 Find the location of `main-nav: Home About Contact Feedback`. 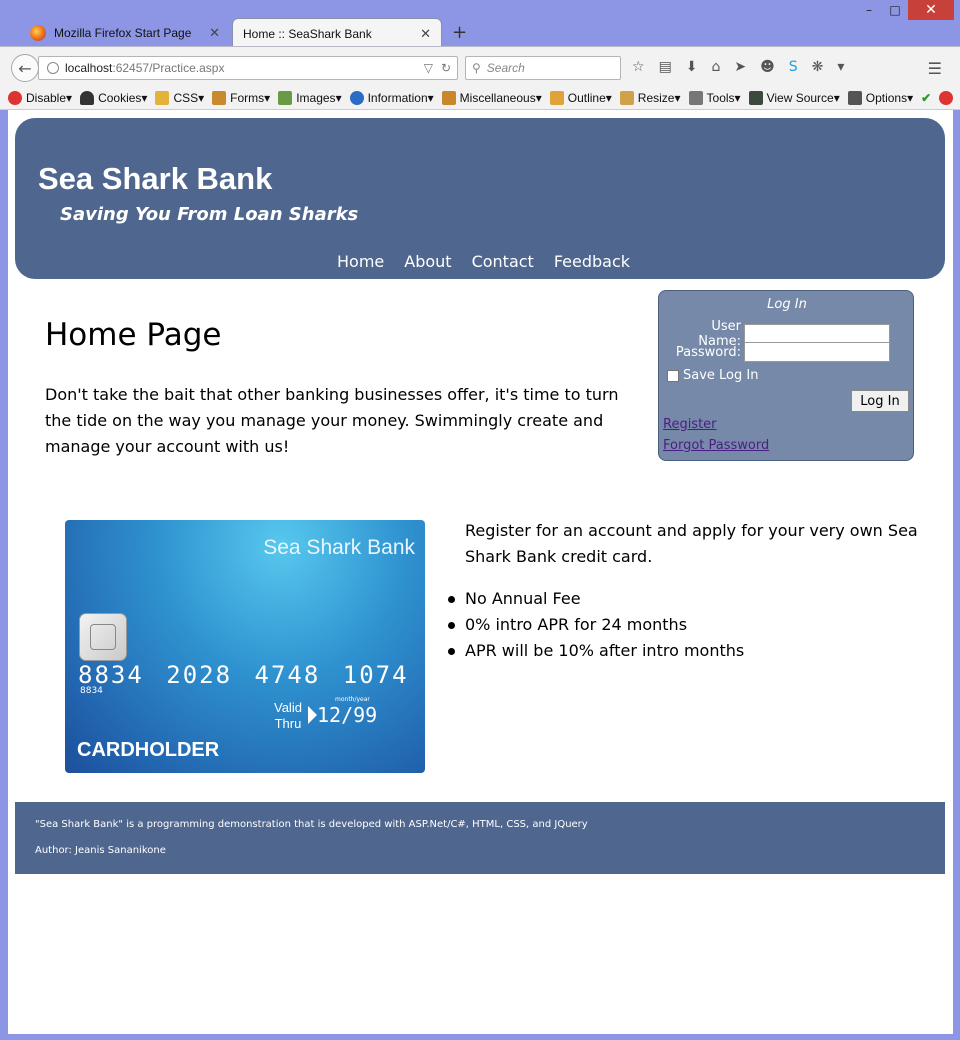

main-nav: Home About Contact Feedback is located at coordinates (483, 261).